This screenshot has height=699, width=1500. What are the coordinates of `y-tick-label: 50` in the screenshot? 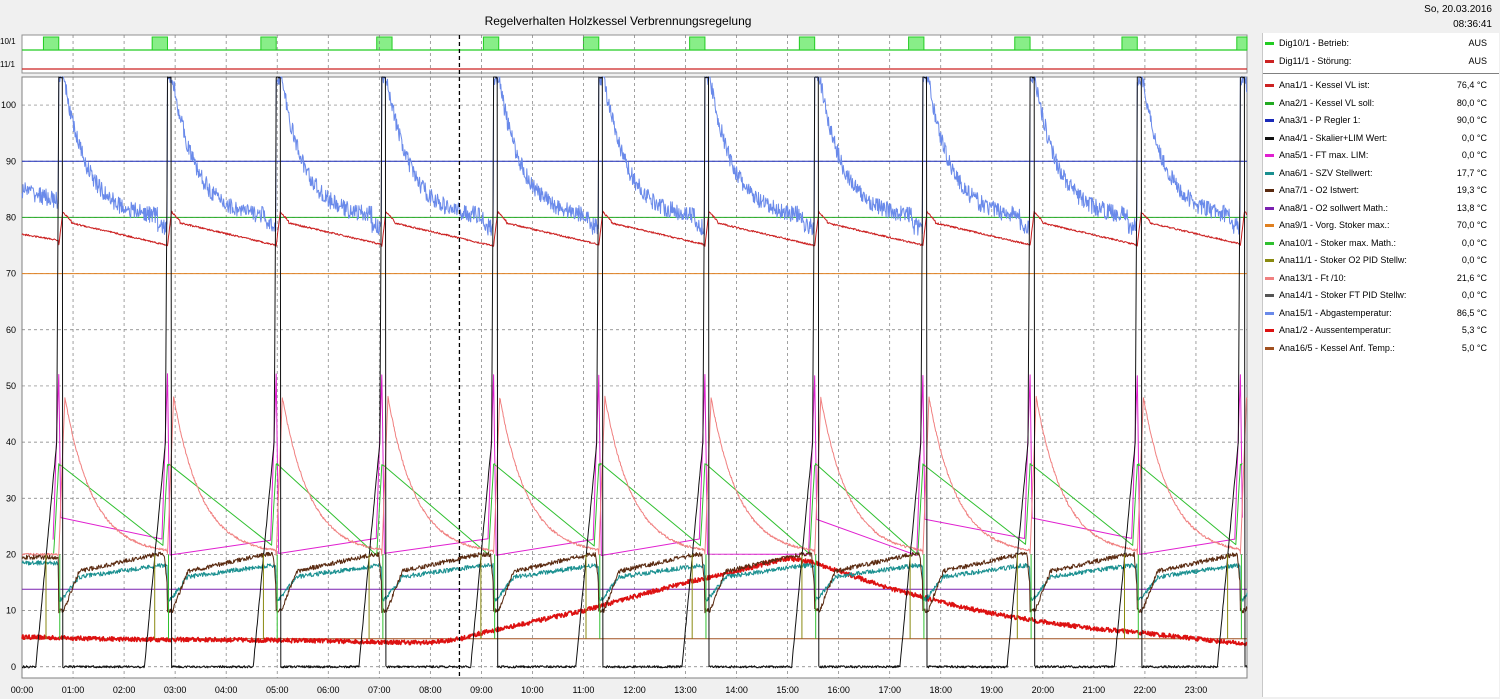 It's located at (11, 386).